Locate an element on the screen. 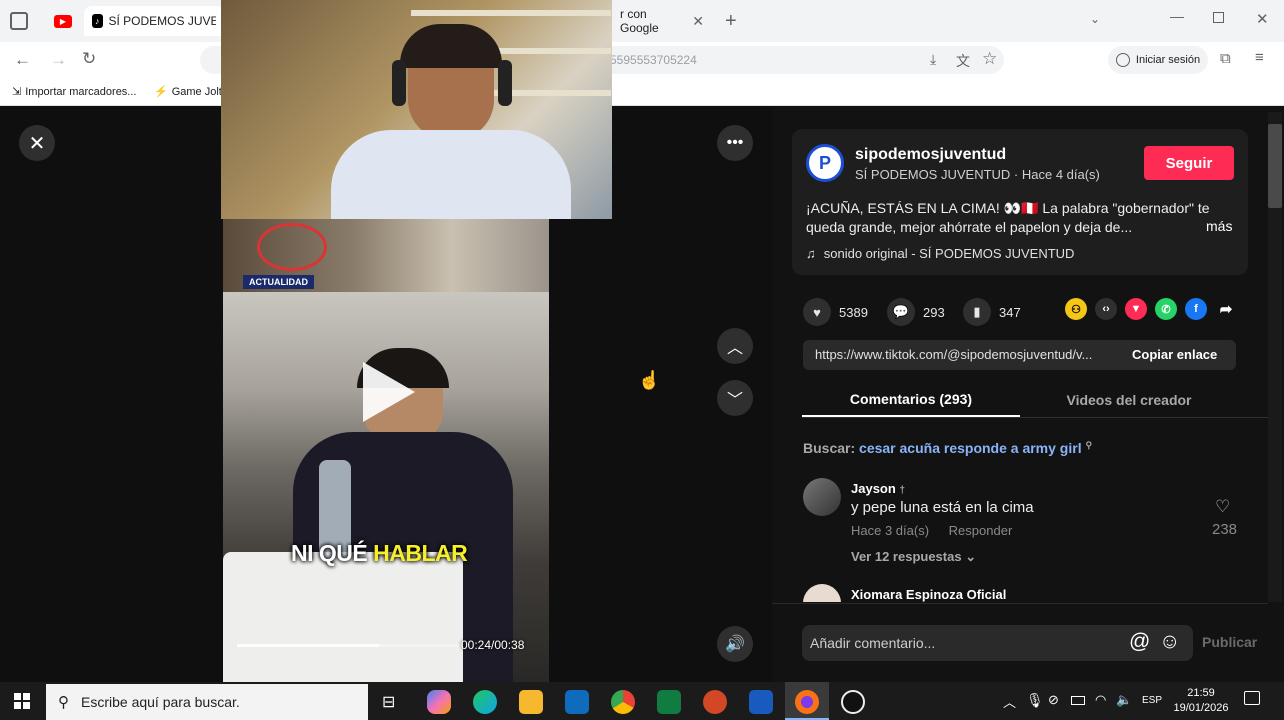 Image resolution: width=1284 pixels, height=720 pixels. install-icon: ⤓ is located at coordinates (933, 59).